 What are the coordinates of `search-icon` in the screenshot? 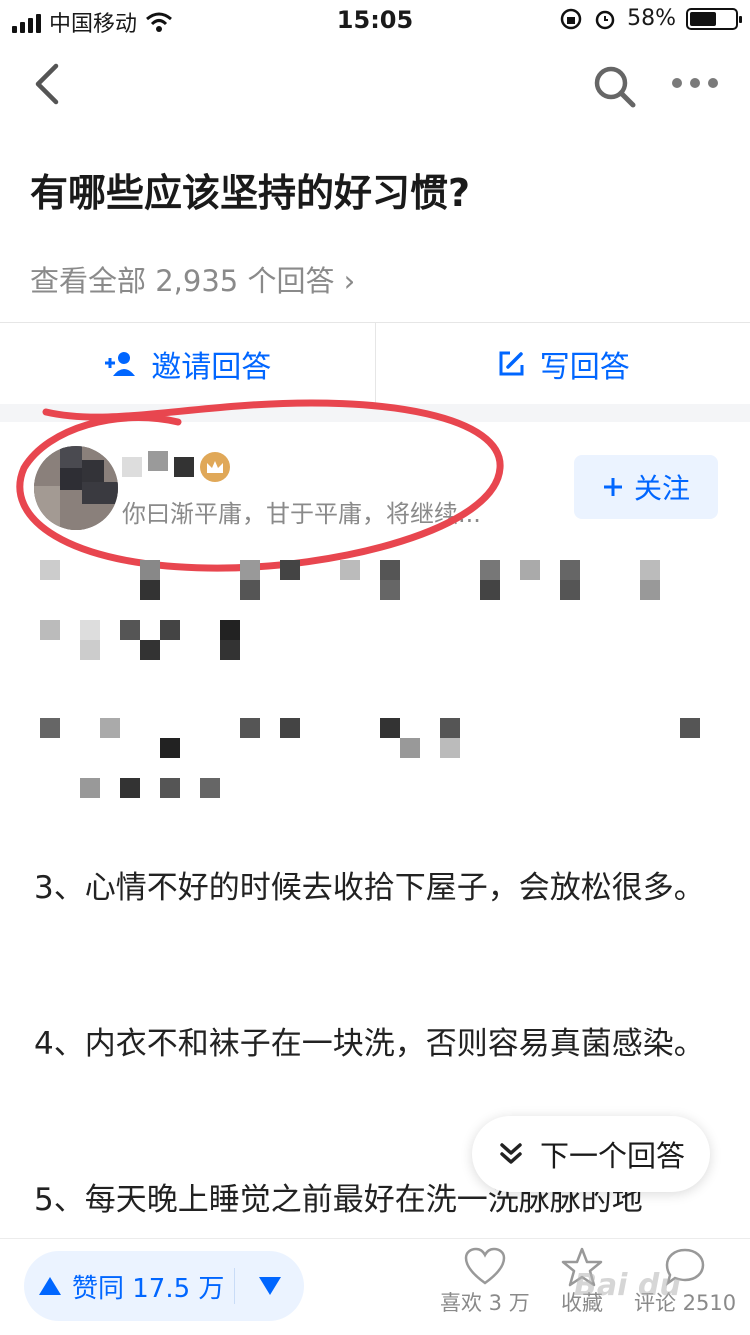 It's located at (615, 87).